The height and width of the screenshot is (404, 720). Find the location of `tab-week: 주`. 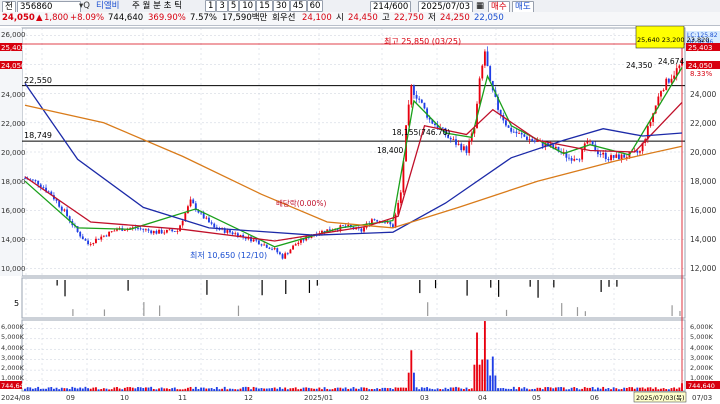

tab-week: 주 is located at coordinates (136, 6).